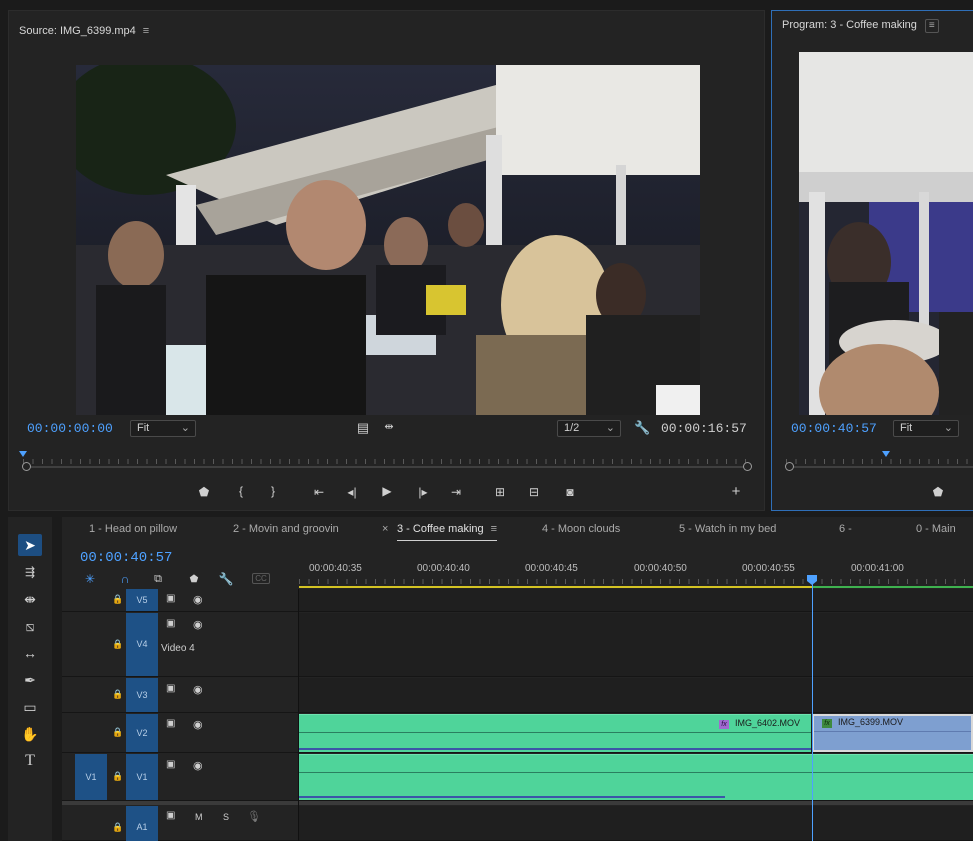  Describe the element at coordinates (581, 529) in the screenshot. I see `tab-sequence-4: 4 - Moon clouds` at that location.